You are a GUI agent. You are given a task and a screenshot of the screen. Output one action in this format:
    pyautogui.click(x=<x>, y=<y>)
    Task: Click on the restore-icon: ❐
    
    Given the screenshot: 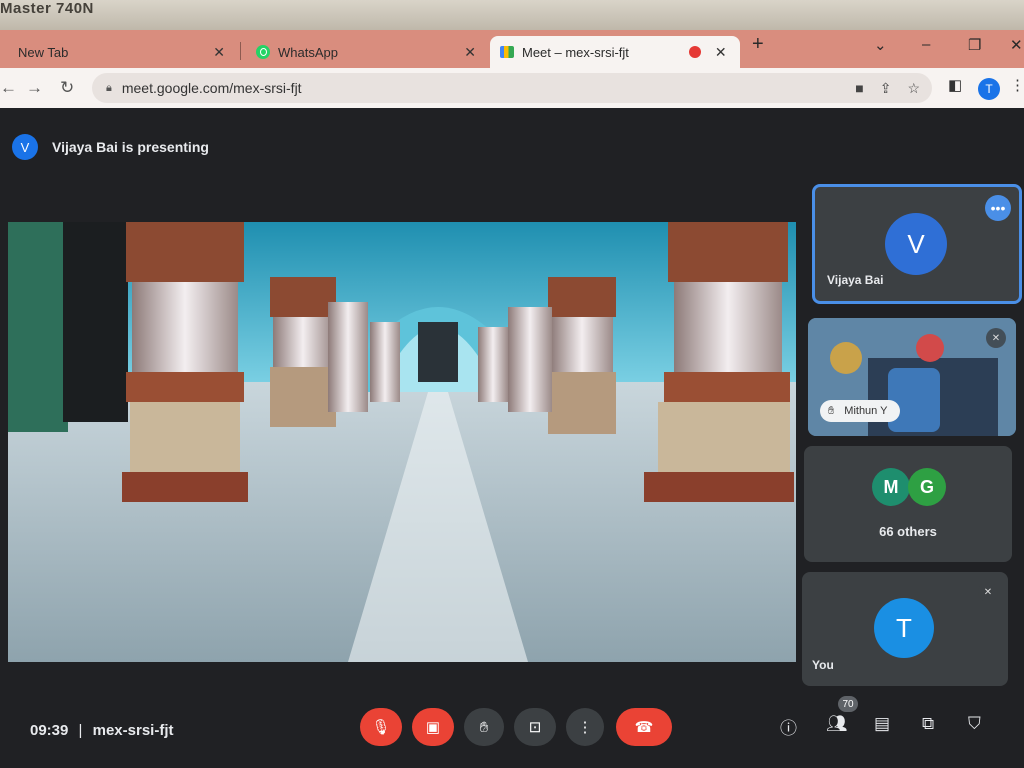 What is the action you would take?
    pyautogui.click(x=974, y=45)
    